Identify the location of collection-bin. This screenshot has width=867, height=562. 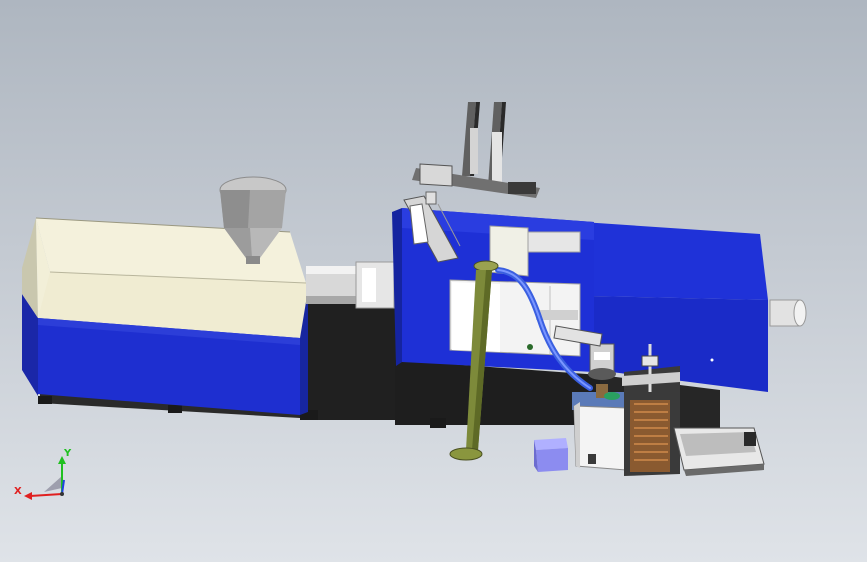
(551, 455).